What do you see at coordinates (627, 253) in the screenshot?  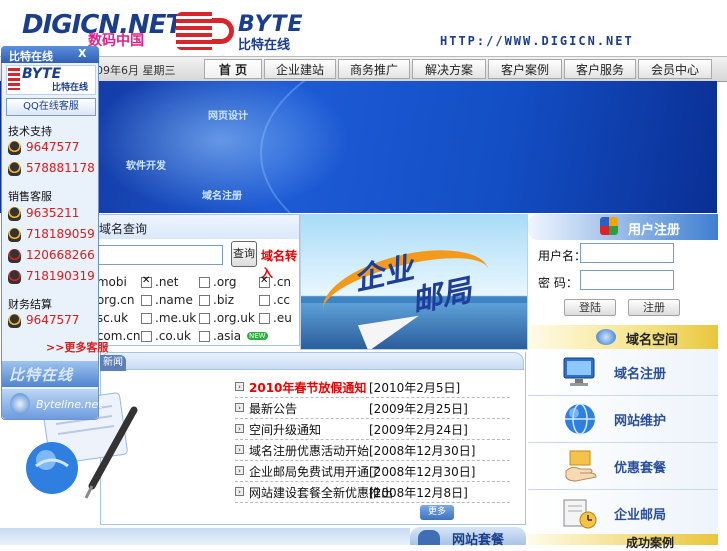 I see `username-input` at bounding box center [627, 253].